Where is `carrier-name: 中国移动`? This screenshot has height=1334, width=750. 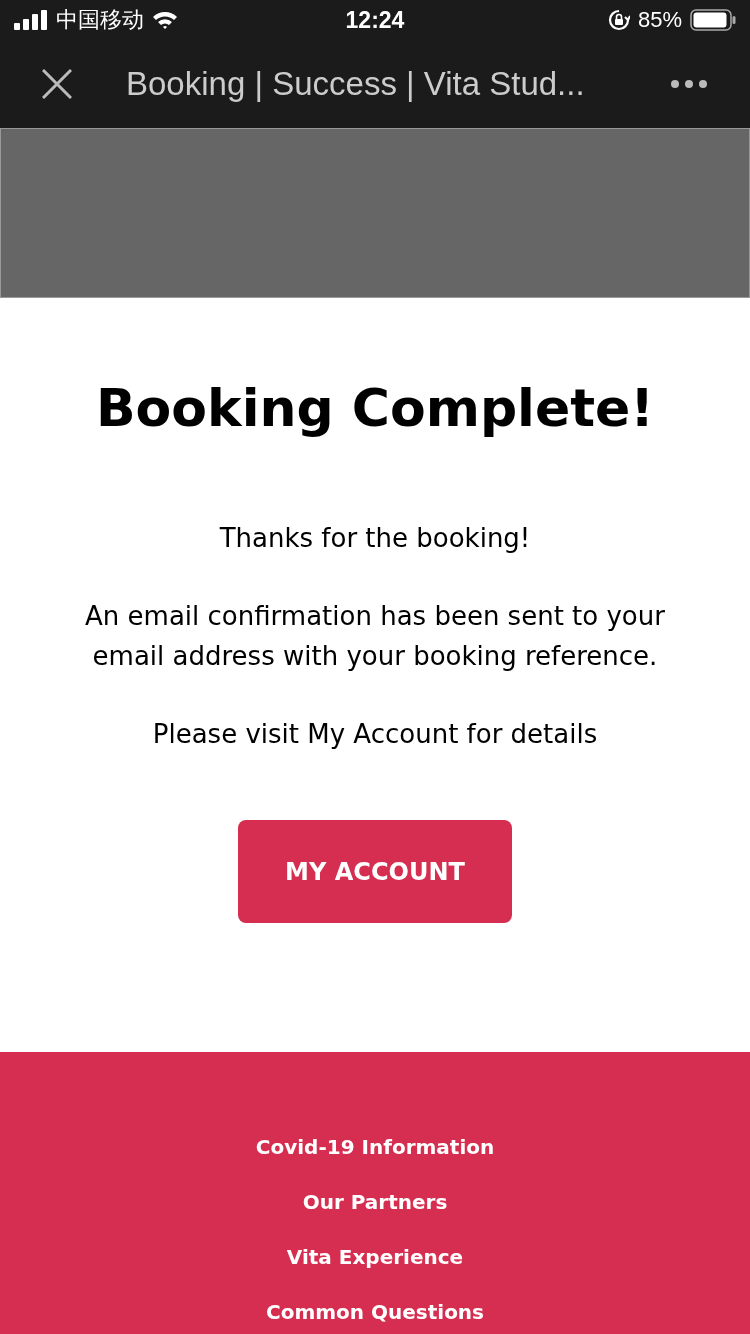 carrier-name: 中国移动 is located at coordinates (100, 20).